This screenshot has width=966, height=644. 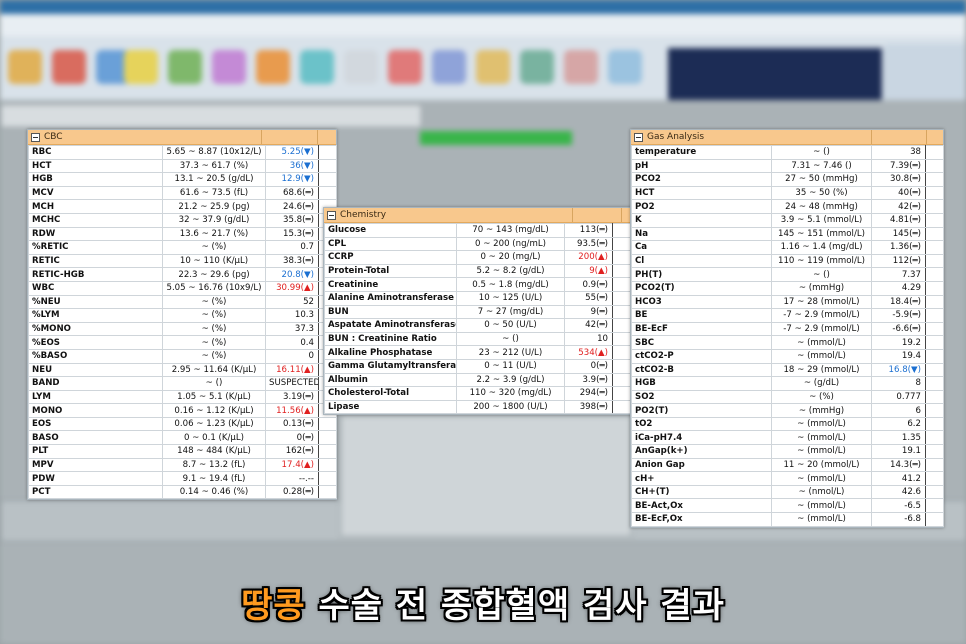 What do you see at coordinates (478, 271) in the screenshot?
I see `table-row: Protein-Total 5.2 ~ 8.2 (g/dL) 9(▲)` at bounding box center [478, 271].